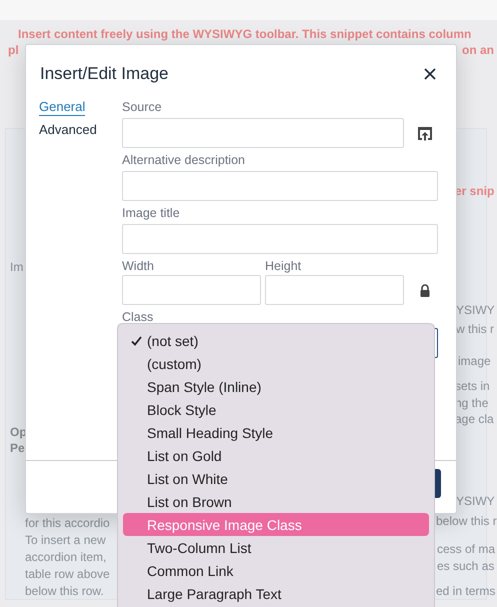 The image size is (497, 607). I want to click on background-text: image, so click(474, 361).